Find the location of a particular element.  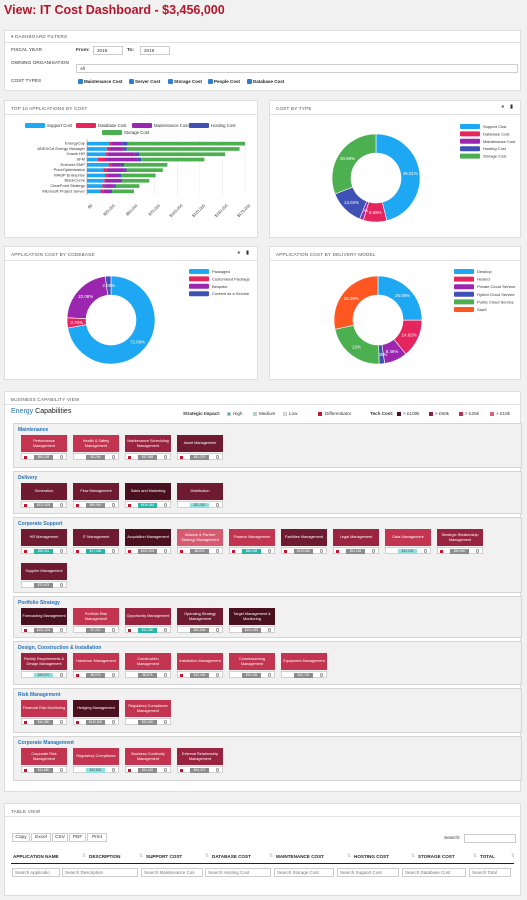

capability-box: IT Management is located at coordinates (96, 537).